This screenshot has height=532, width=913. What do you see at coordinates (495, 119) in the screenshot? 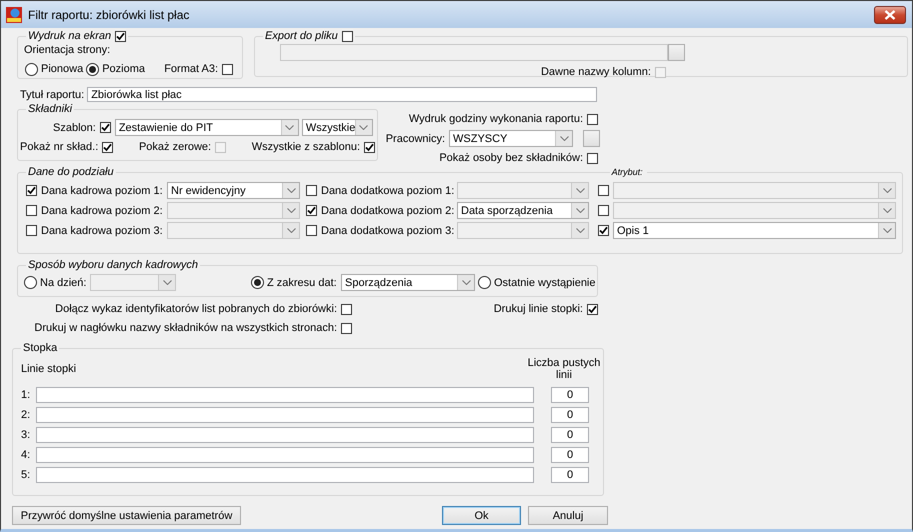
I see `checkbox-label: Wydruk godziny wykonania raportu:` at bounding box center [495, 119].